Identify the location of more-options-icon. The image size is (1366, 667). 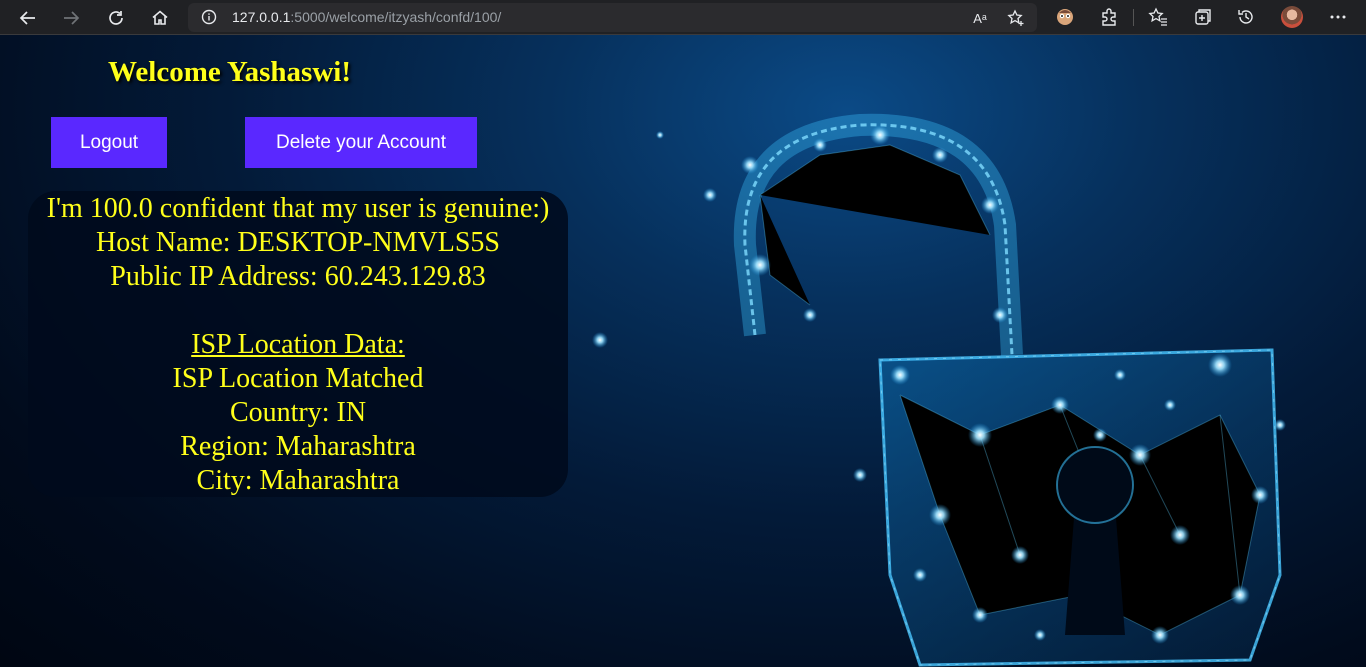
(1338, 17).